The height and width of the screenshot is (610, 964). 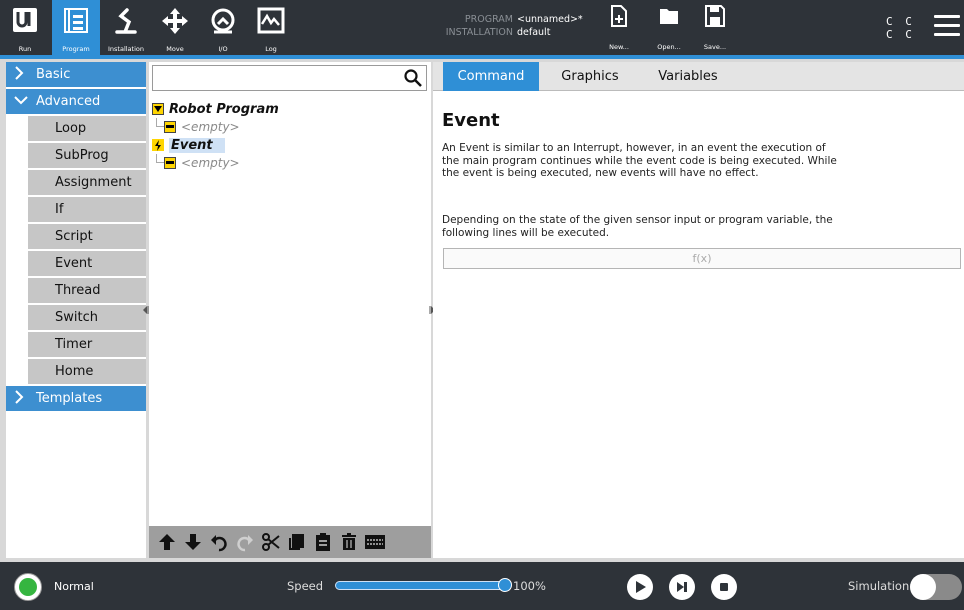 What do you see at coordinates (87, 128) in the screenshot?
I see `sidebar-item-loop: Loop` at bounding box center [87, 128].